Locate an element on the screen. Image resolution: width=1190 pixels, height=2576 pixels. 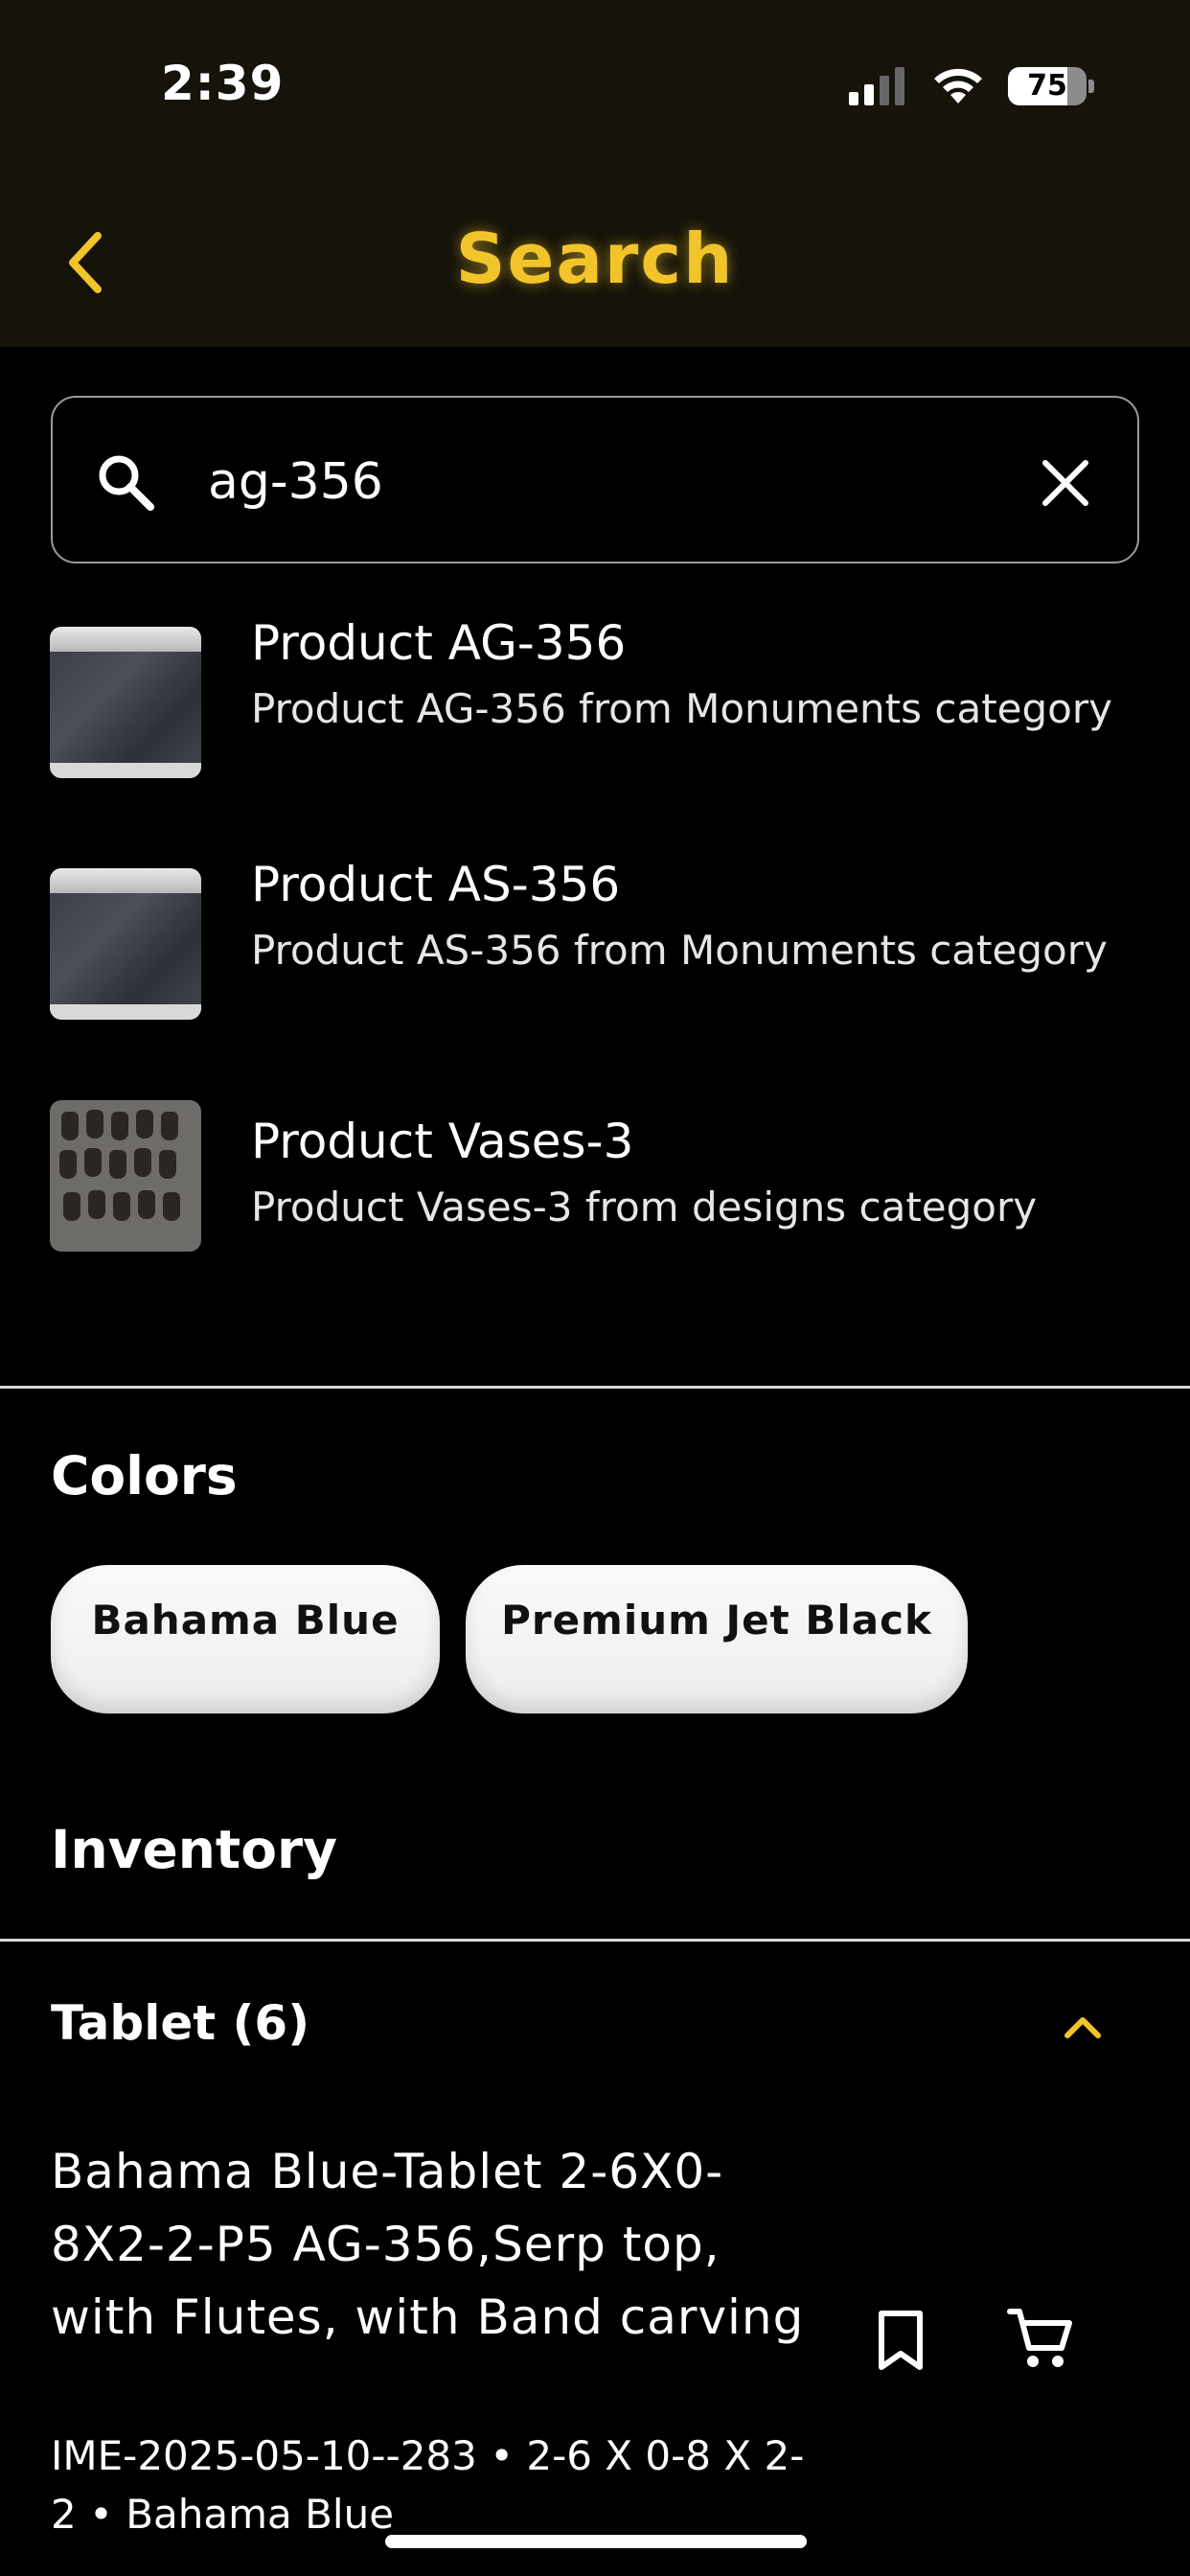
color-chip-bahama-blue: Bahama Blue is located at coordinates (246, 1639).